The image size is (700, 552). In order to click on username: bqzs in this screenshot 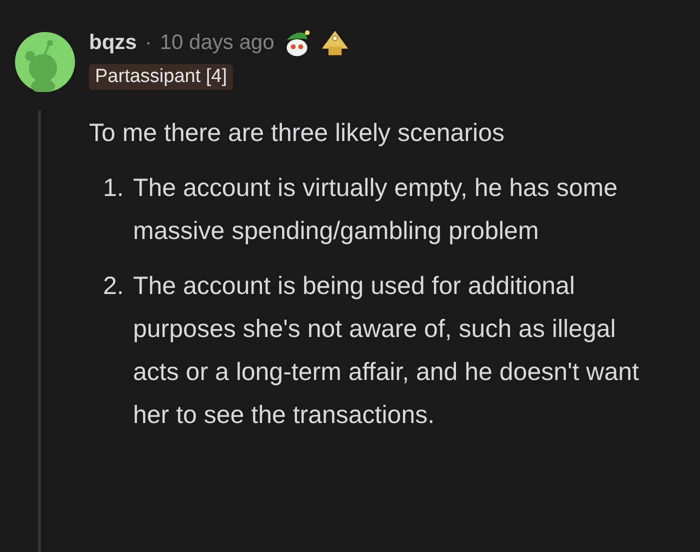, I will do `click(113, 43)`.